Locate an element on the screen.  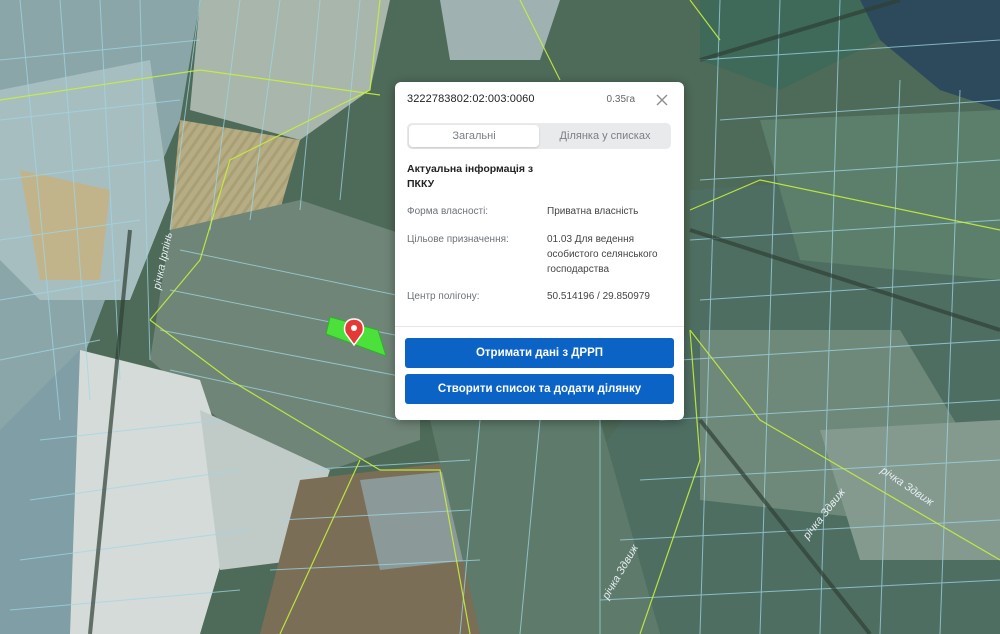
section-title: Актуальна інформація з ПККУ is located at coordinates (470, 176).